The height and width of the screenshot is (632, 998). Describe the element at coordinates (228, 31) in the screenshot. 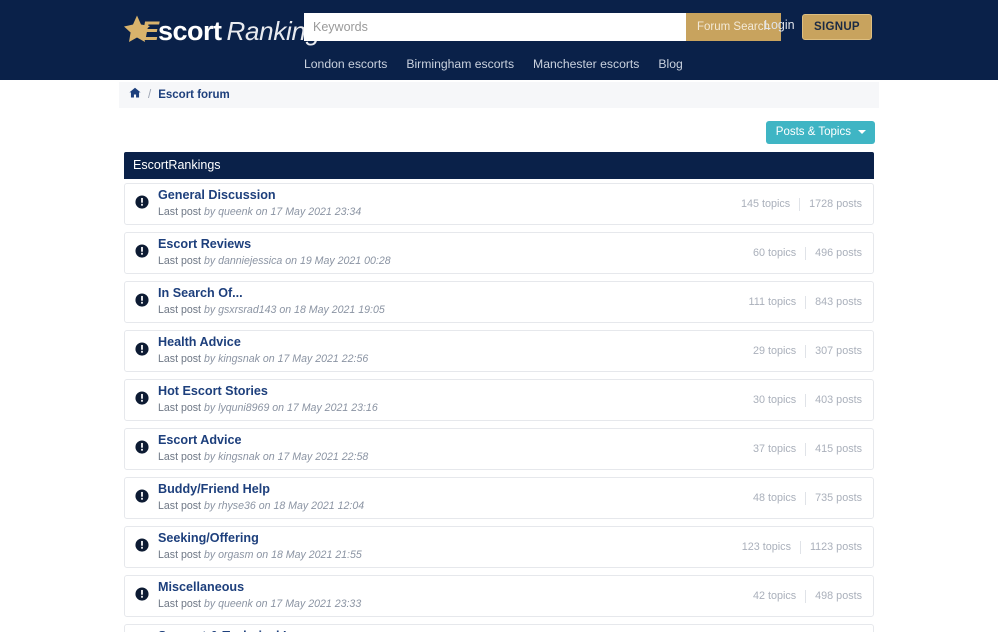

I see `site-logo: E scort Rankings` at that location.